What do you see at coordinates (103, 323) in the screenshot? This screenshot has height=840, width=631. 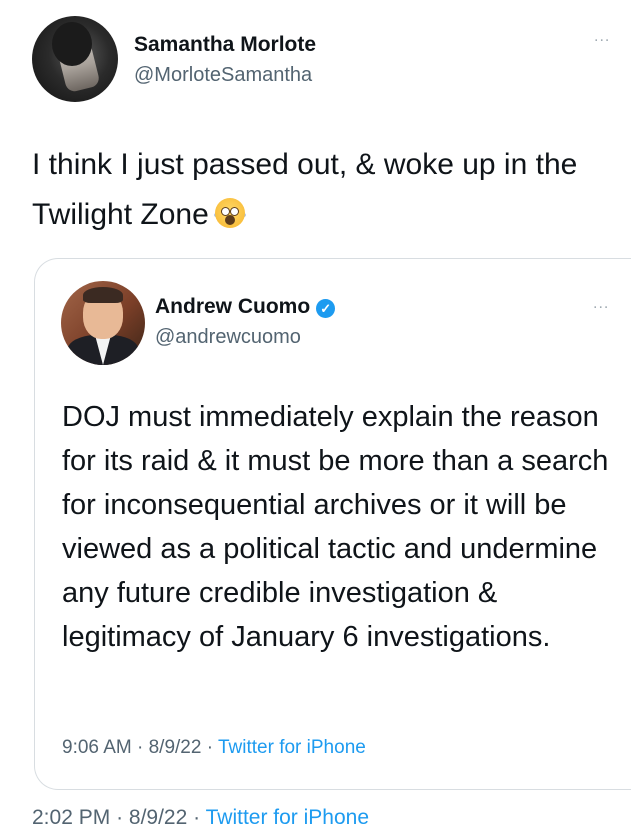 I see `quoted-avatar` at bounding box center [103, 323].